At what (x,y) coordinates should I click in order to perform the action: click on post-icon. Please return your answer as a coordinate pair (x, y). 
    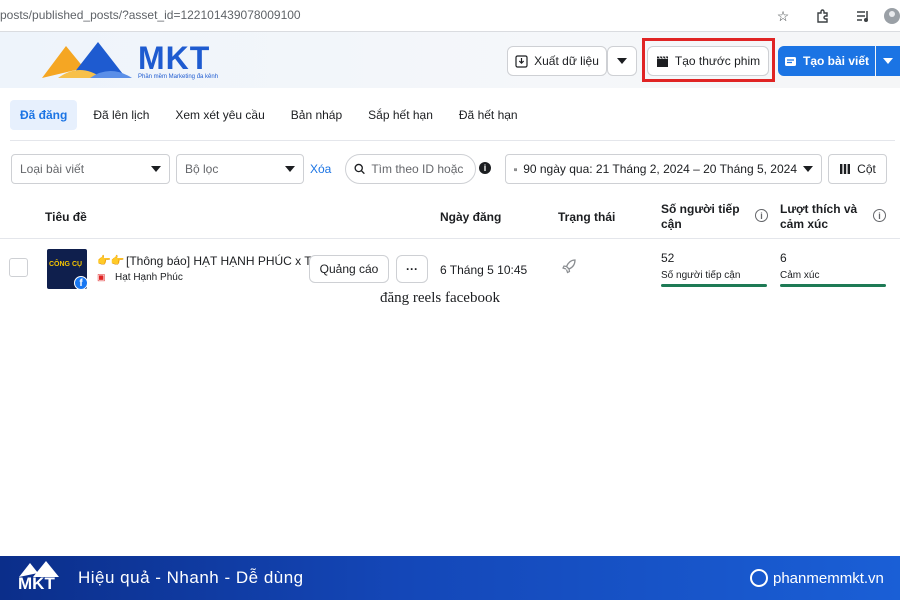
    Looking at the image, I should click on (790, 61).